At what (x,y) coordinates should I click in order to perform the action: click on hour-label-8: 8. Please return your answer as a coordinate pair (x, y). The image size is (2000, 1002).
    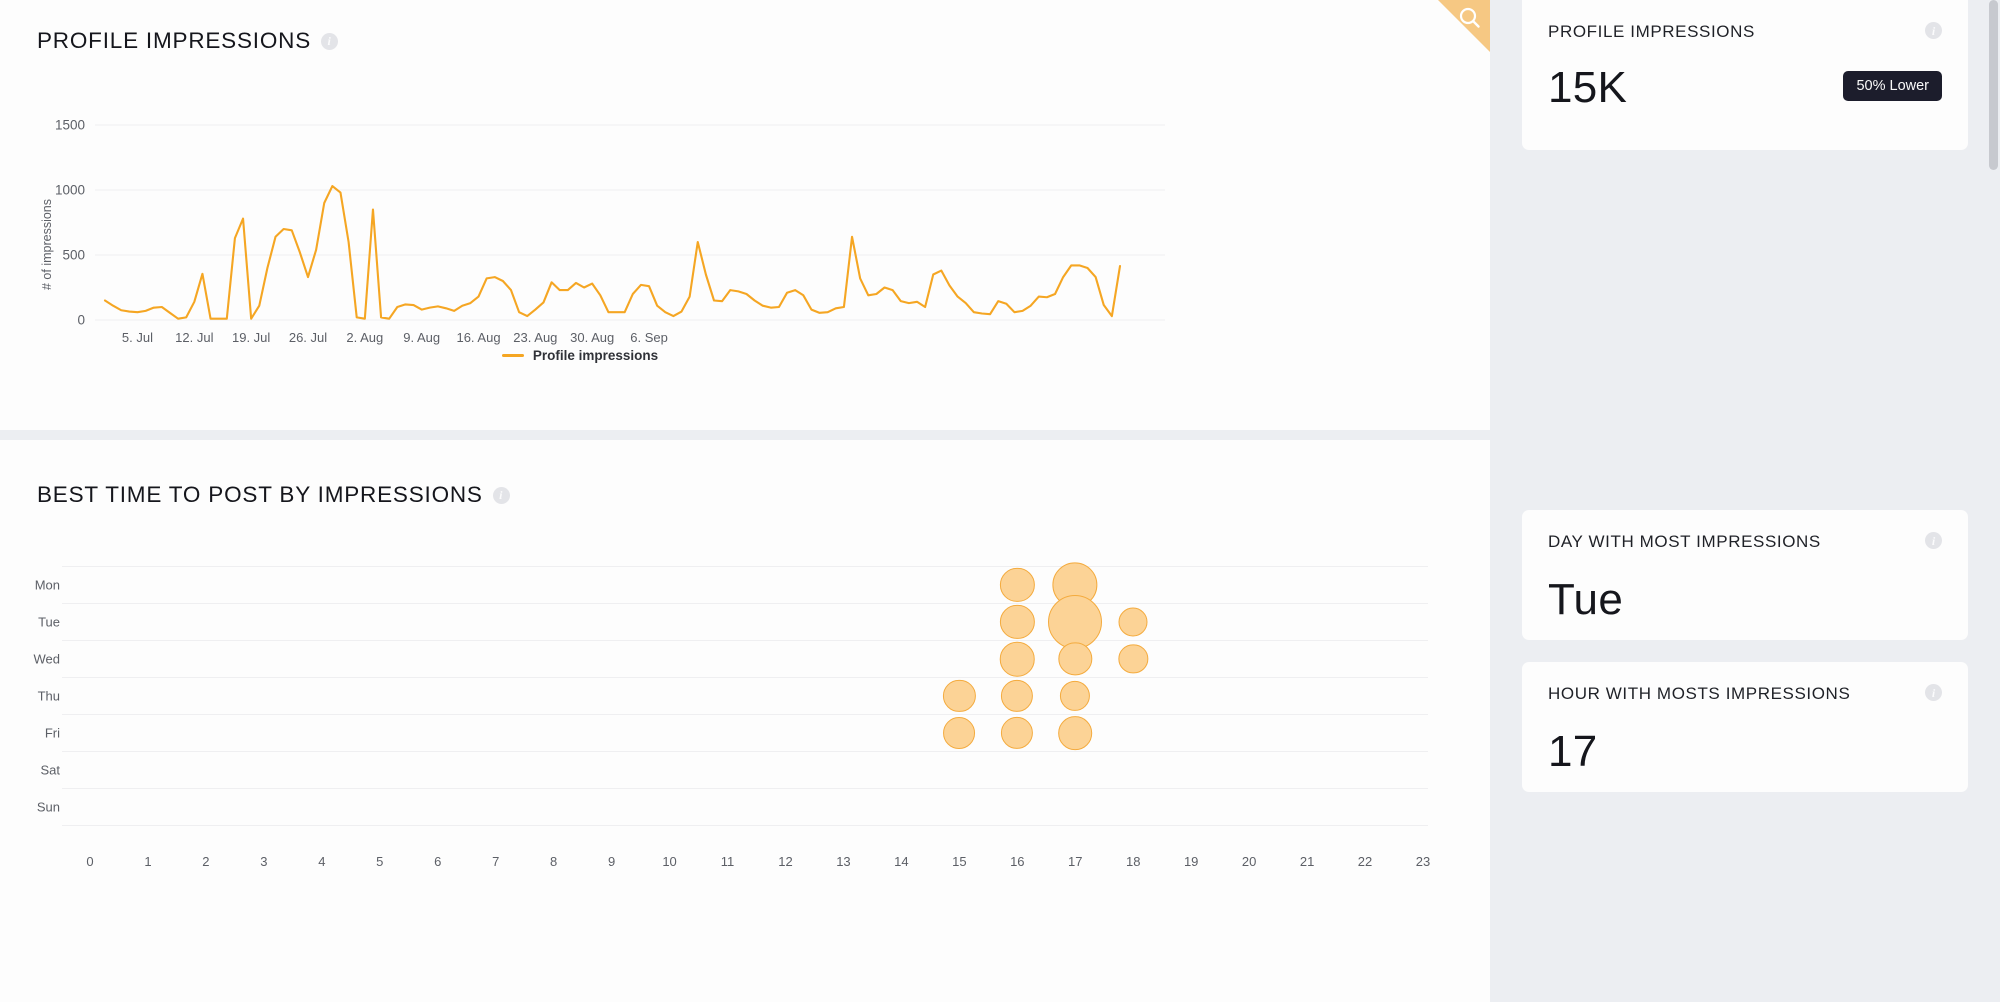
    Looking at the image, I should click on (554, 861).